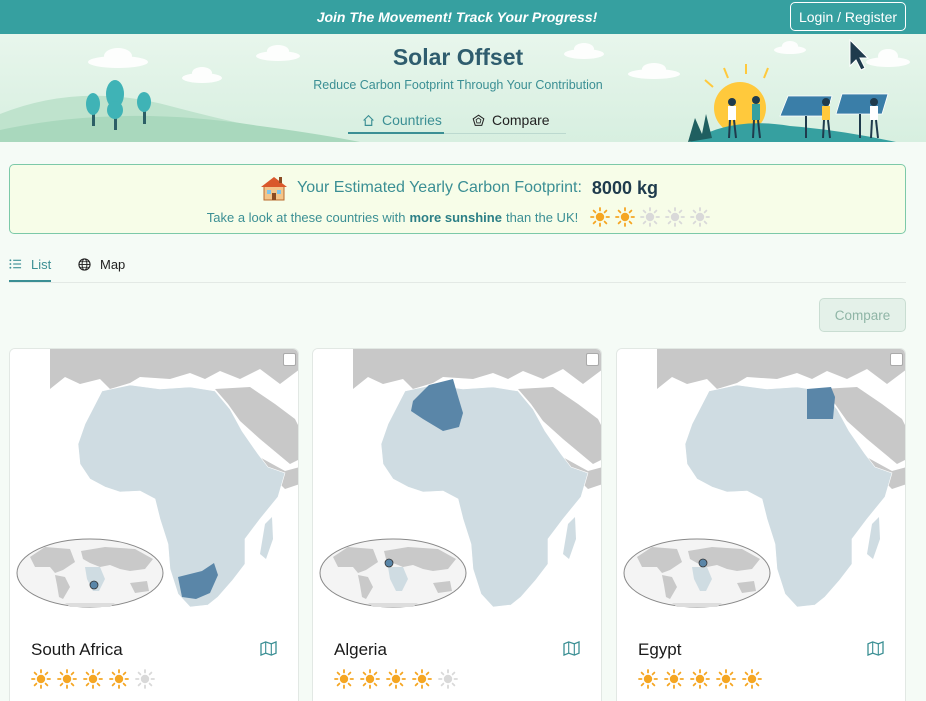 This screenshot has width=926, height=701. I want to click on tab-map: Map, so click(101, 264).